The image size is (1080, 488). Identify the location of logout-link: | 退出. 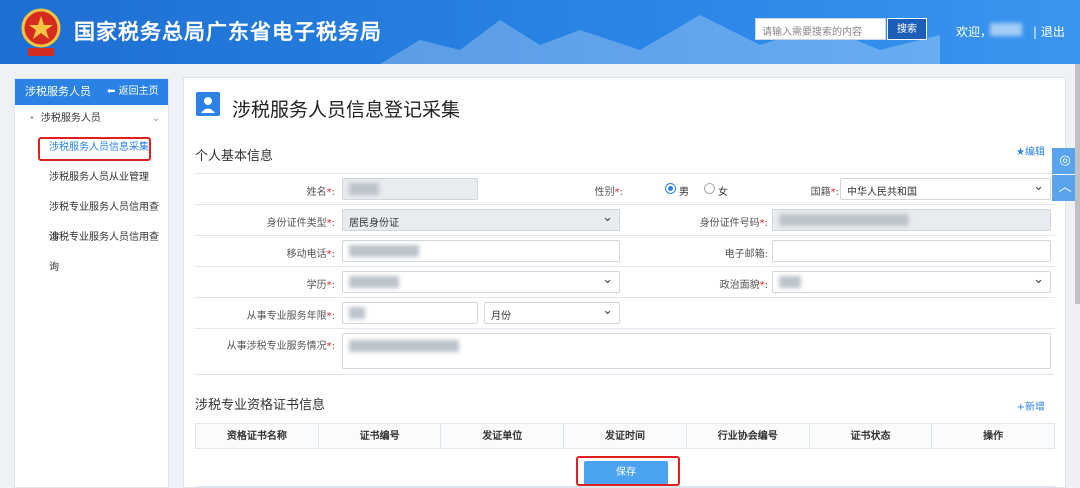
(1049, 31).